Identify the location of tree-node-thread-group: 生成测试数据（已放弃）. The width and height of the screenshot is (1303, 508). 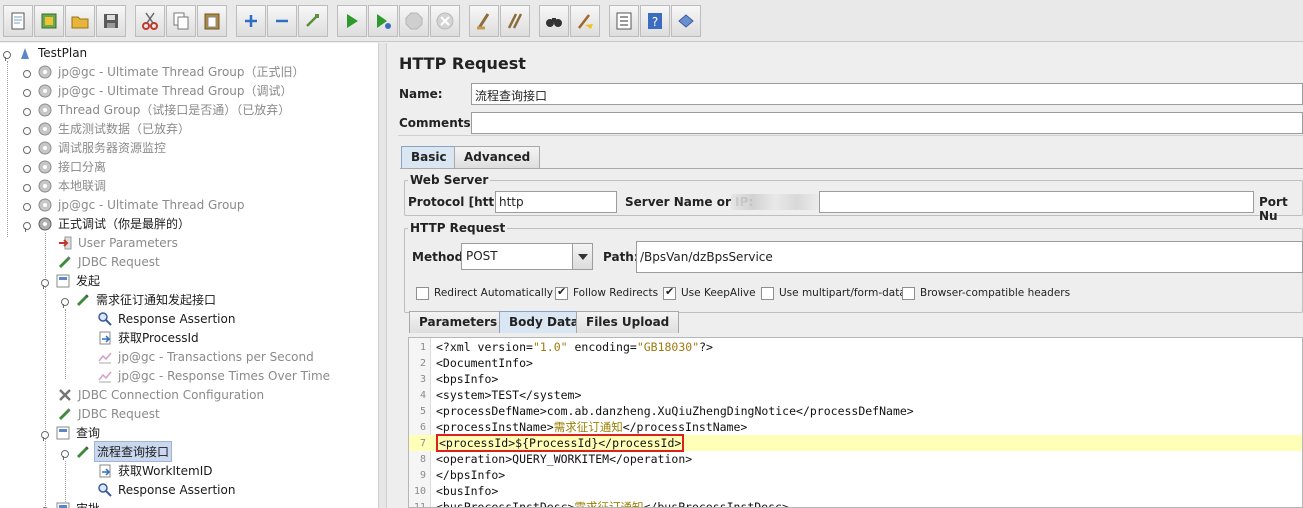
(107, 128).